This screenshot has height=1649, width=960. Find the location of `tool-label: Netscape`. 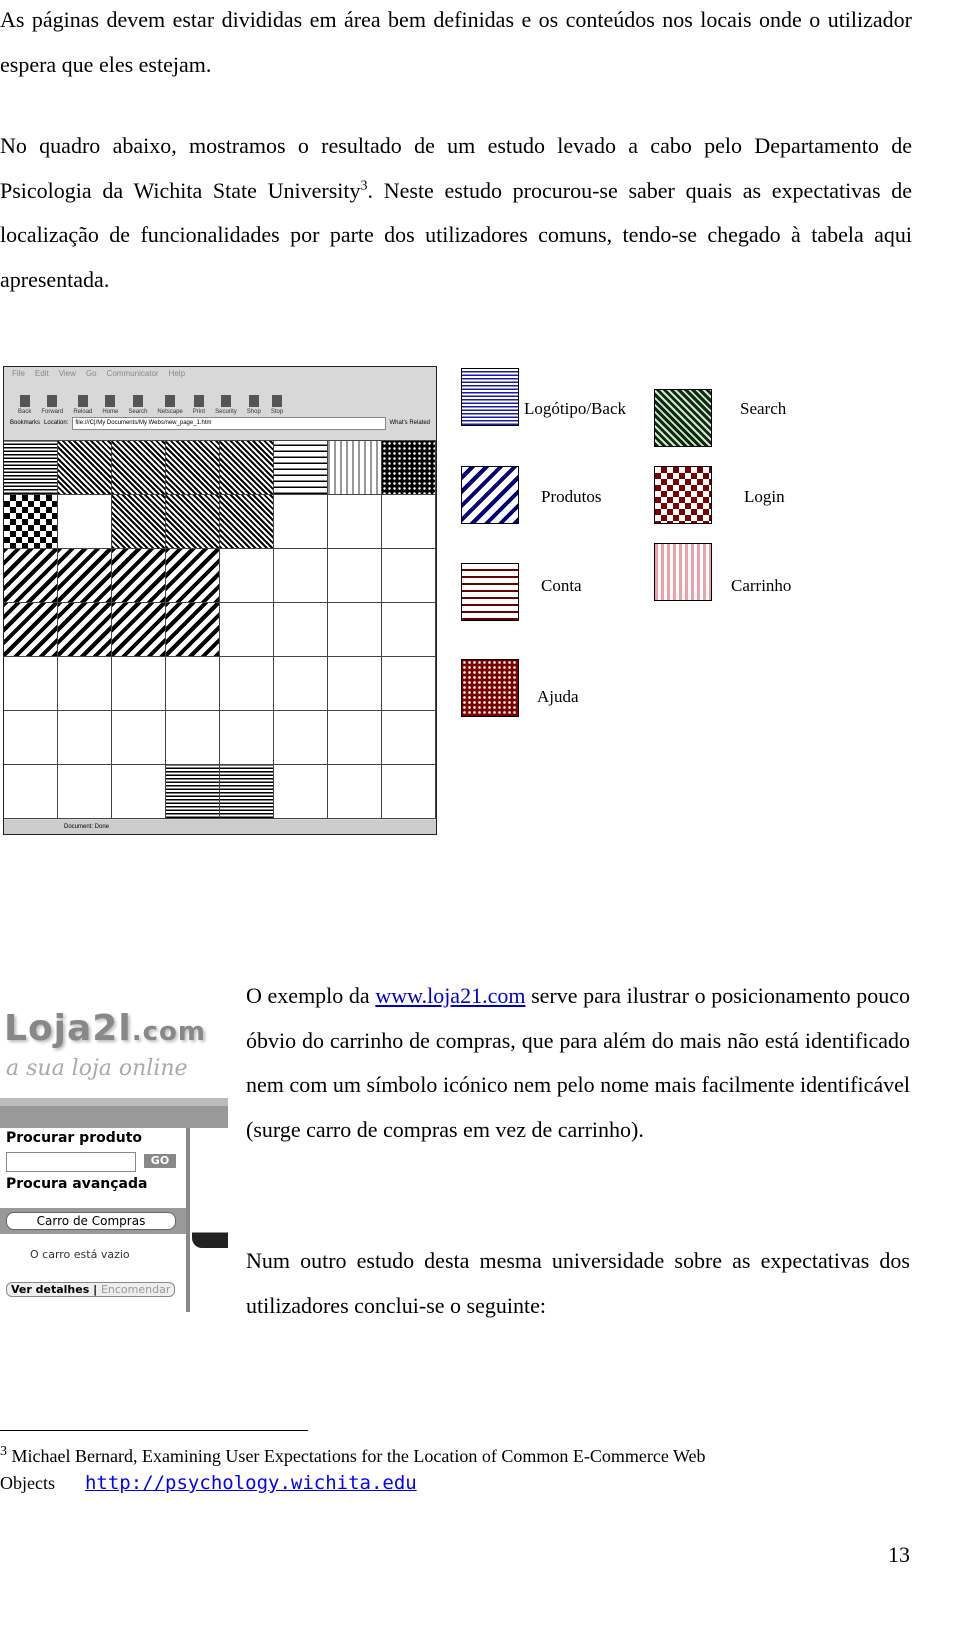

tool-label: Netscape is located at coordinates (170, 412).